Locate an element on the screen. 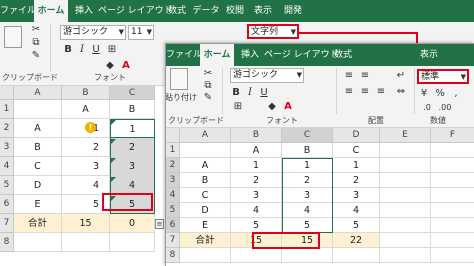  column-header: C is located at coordinates (132, 93).